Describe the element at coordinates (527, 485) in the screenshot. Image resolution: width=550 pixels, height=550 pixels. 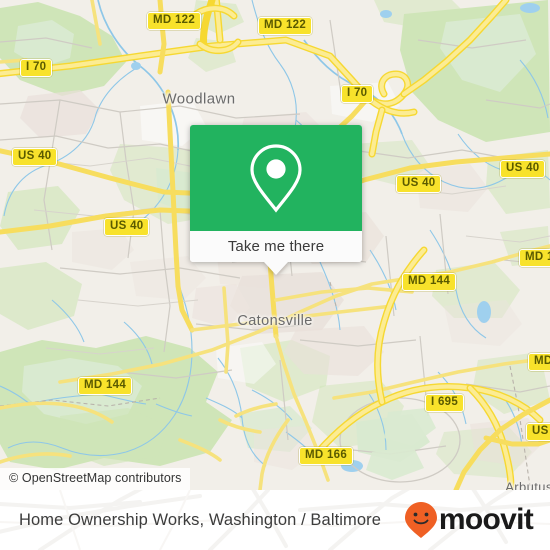
I see `map-place-label: Arbutus` at that location.